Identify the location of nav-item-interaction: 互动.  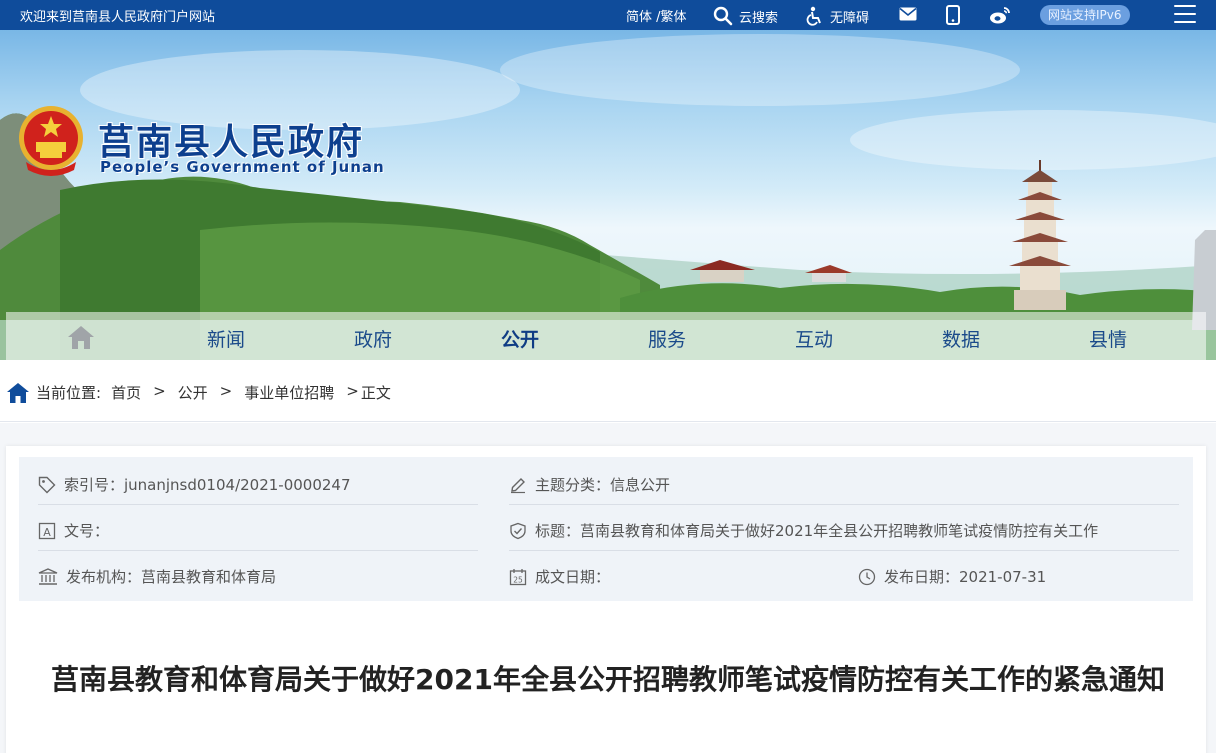
(814, 338).